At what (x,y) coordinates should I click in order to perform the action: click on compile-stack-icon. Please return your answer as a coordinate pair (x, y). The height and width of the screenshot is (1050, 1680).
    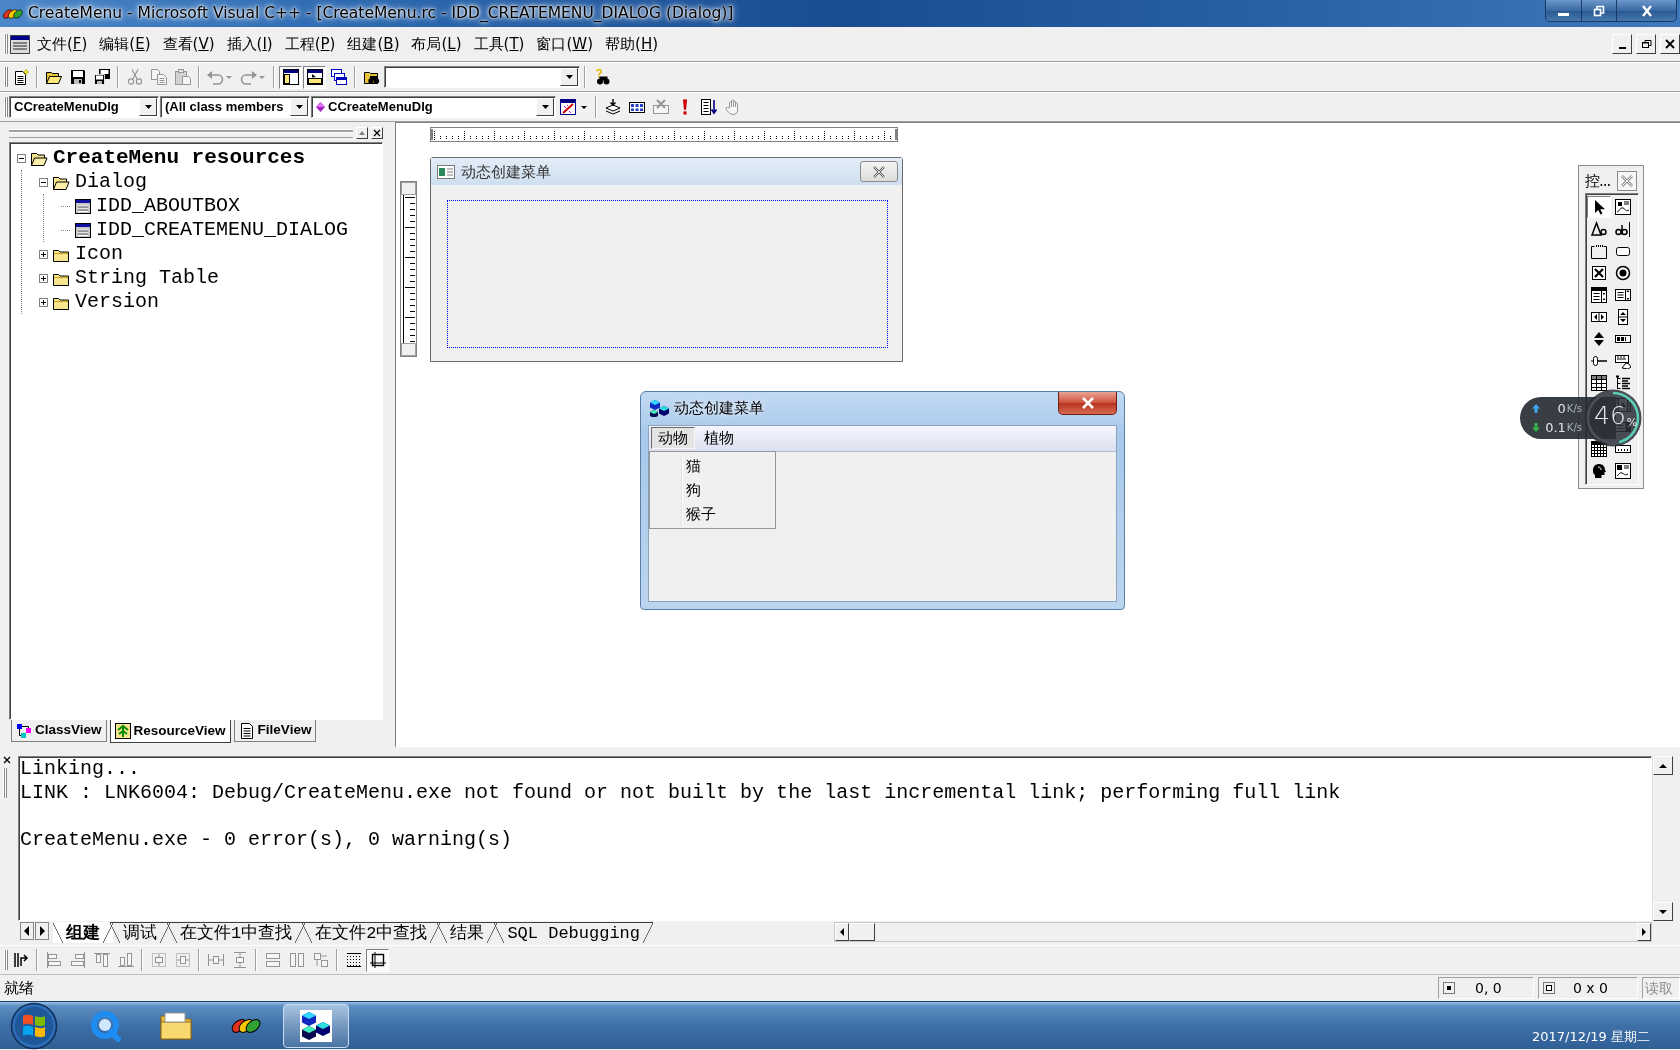
    Looking at the image, I should click on (612, 107).